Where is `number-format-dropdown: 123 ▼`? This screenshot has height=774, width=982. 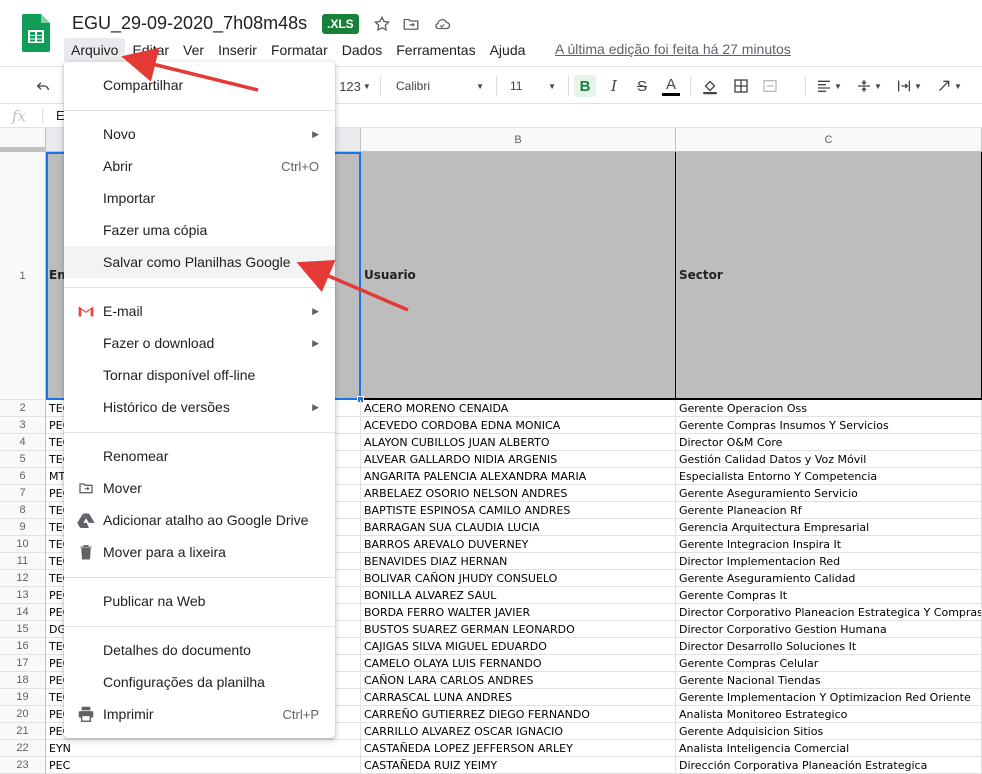 number-format-dropdown: 123 ▼ is located at coordinates (355, 86).